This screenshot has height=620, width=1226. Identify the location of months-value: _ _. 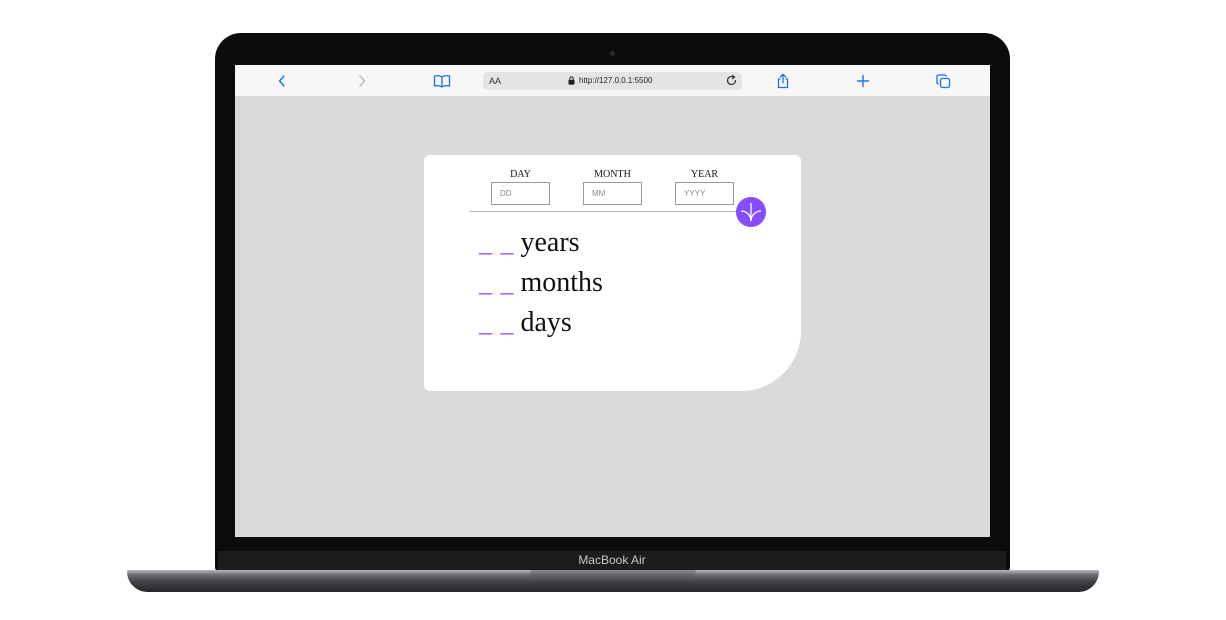
(497, 282).